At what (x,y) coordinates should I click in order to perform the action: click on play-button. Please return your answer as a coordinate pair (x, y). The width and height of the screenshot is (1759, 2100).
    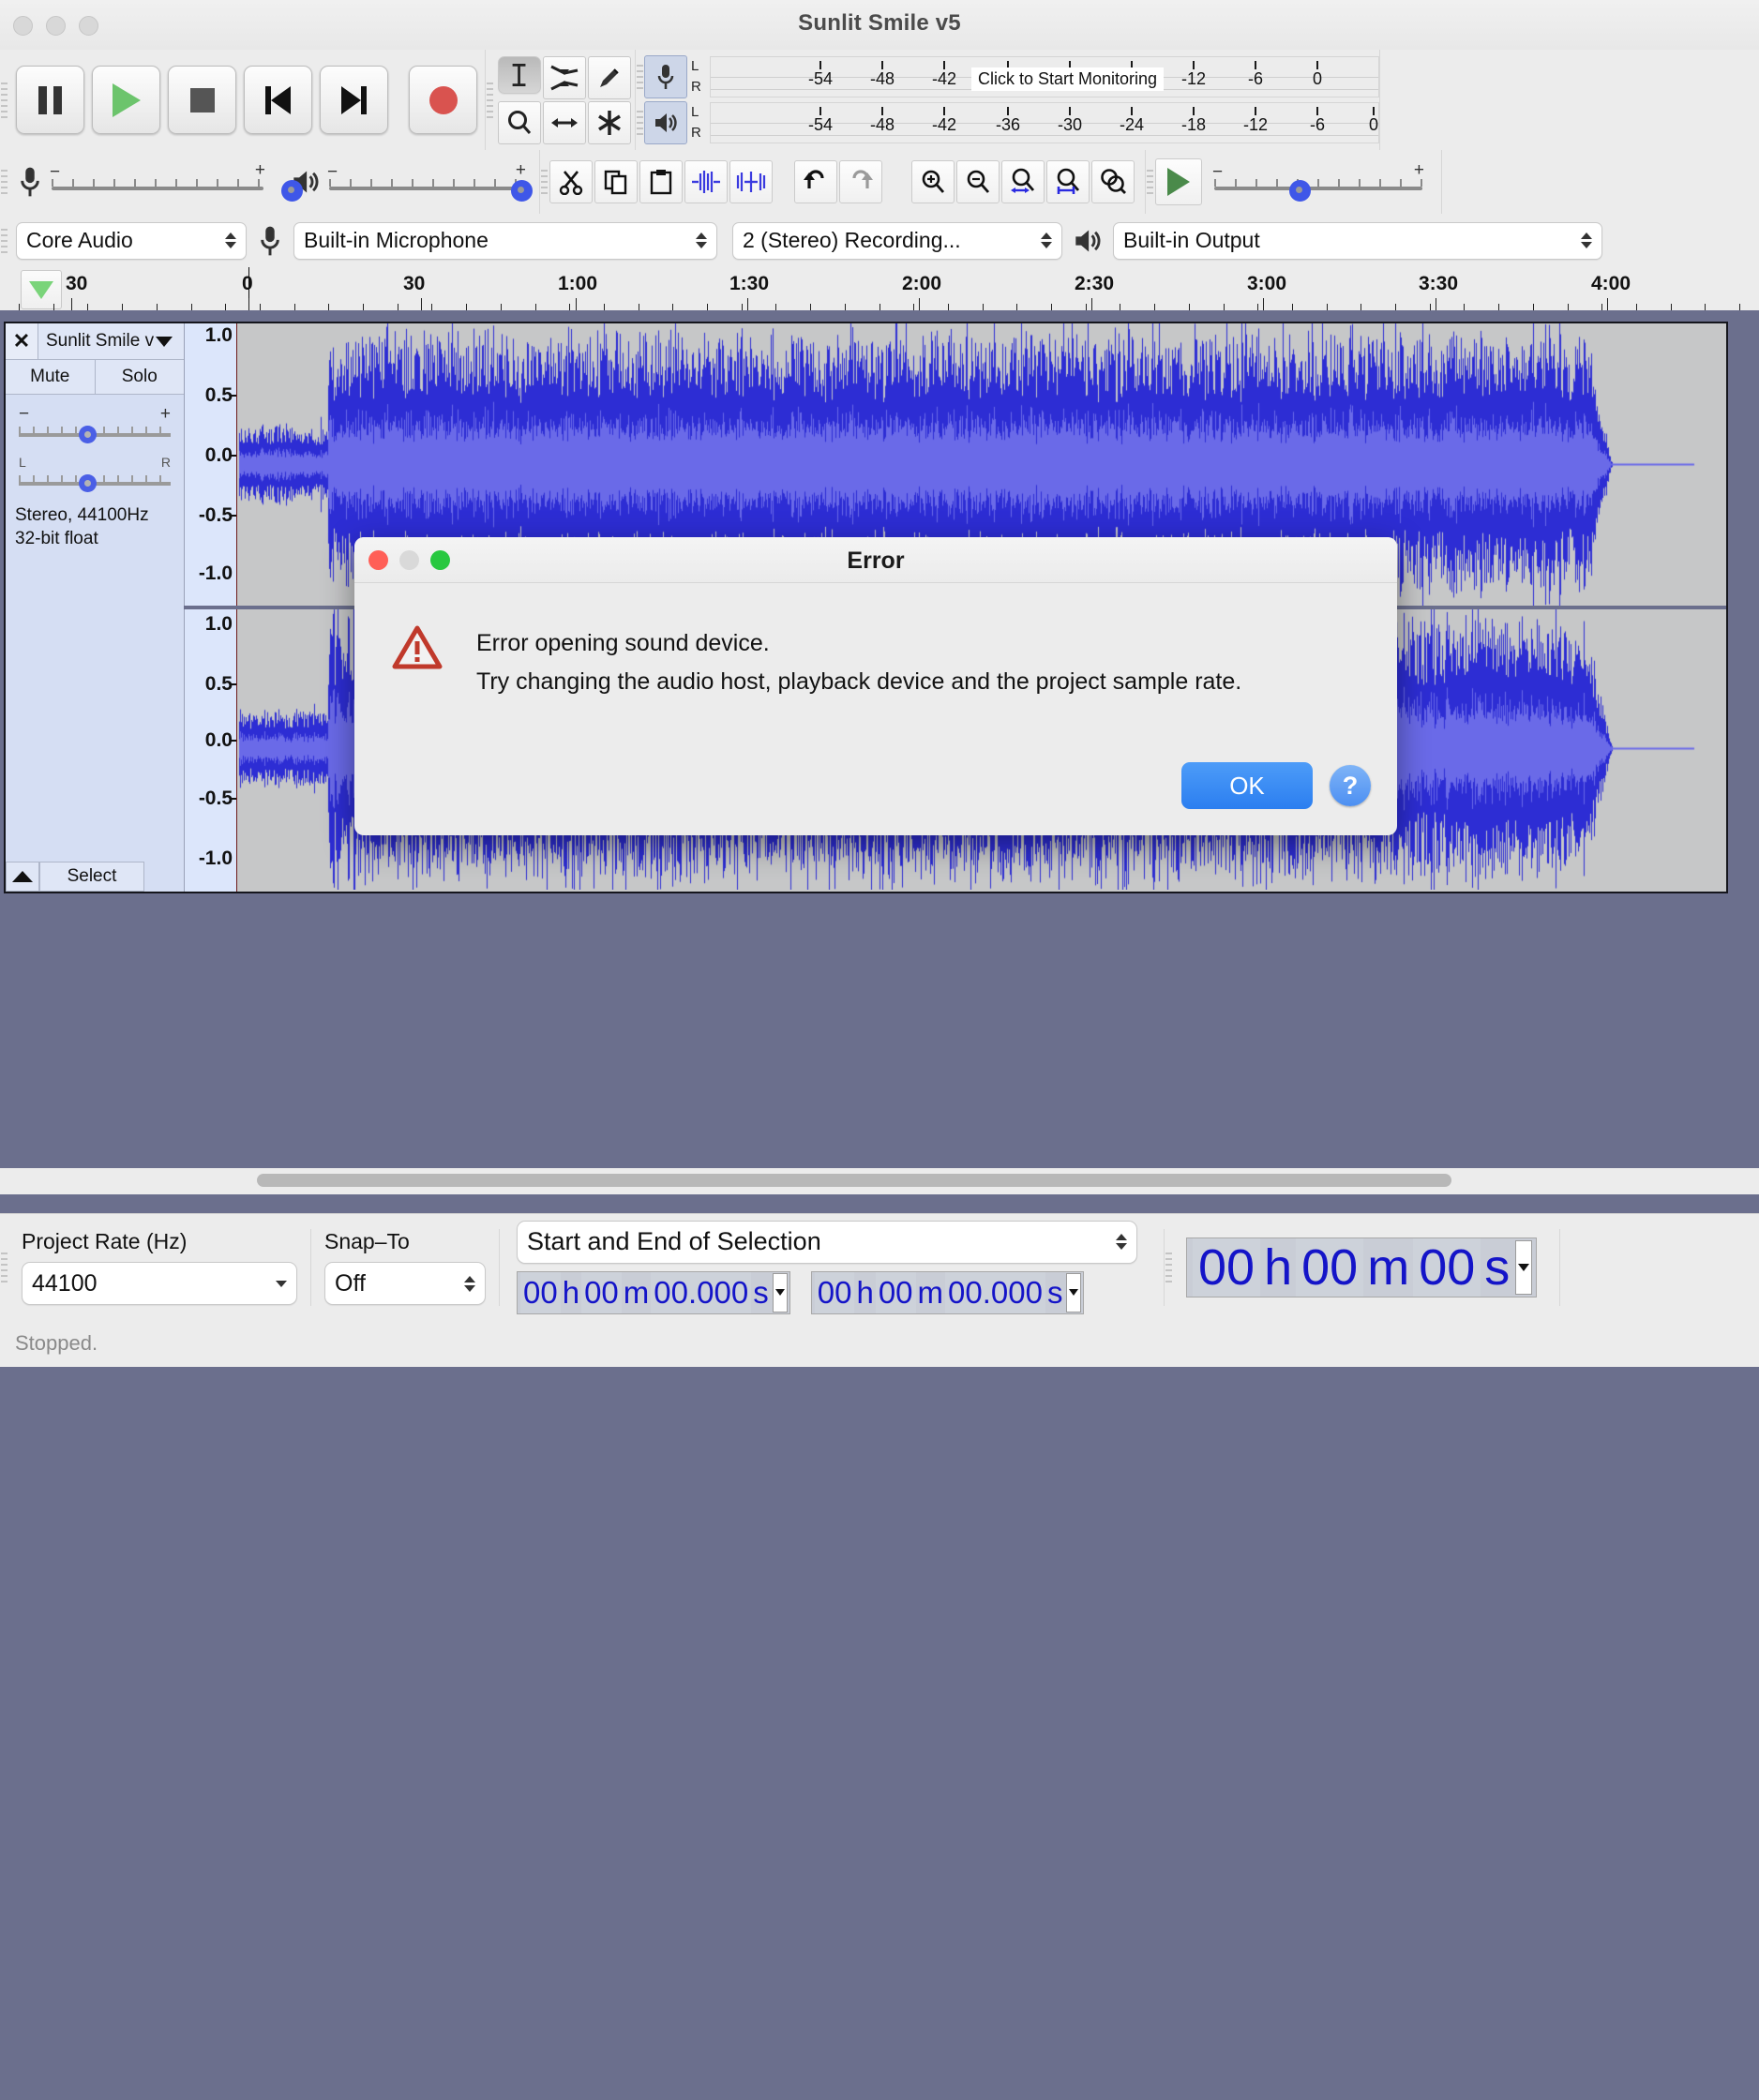
    Looking at the image, I should click on (126, 100).